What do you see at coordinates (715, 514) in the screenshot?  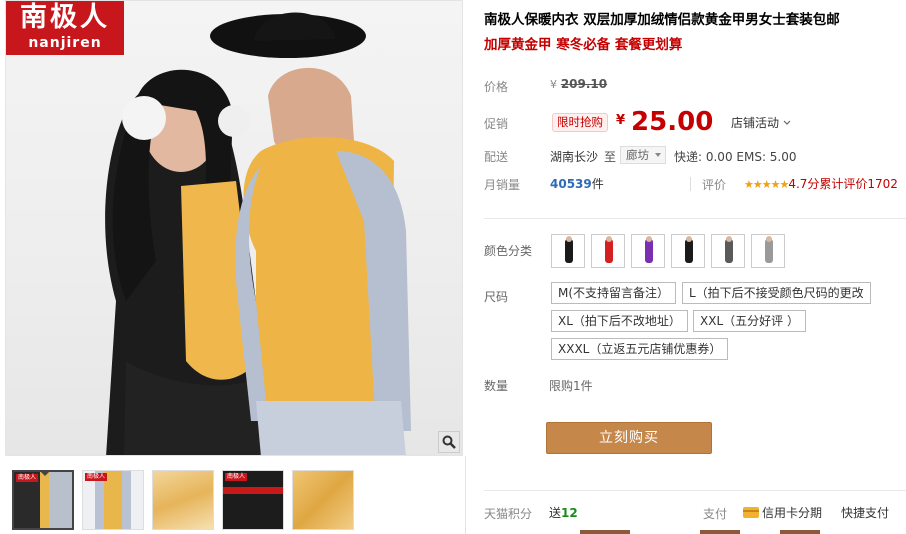 I see `payment-label: 支付` at bounding box center [715, 514].